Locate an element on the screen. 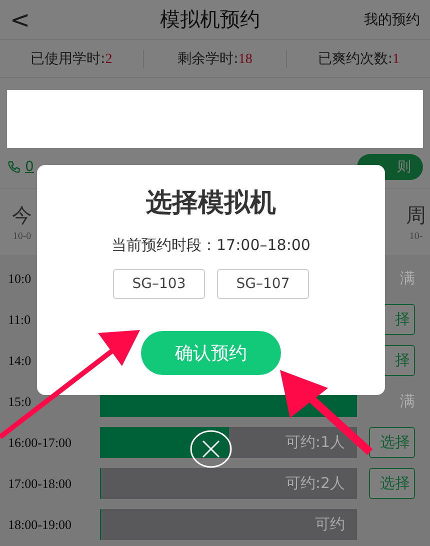 Image resolution: width=430 pixels, height=546 pixels. phone-link: 0 is located at coordinates (20, 167).